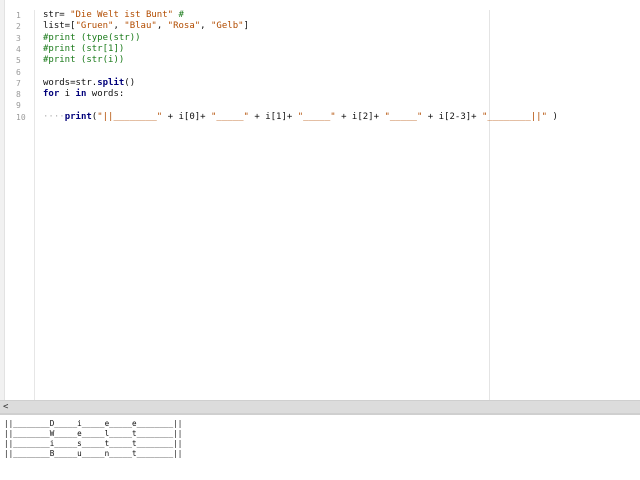 The width and height of the screenshot is (640, 480). Describe the element at coordinates (81, 94) in the screenshot. I see `keyword: in` at that location.